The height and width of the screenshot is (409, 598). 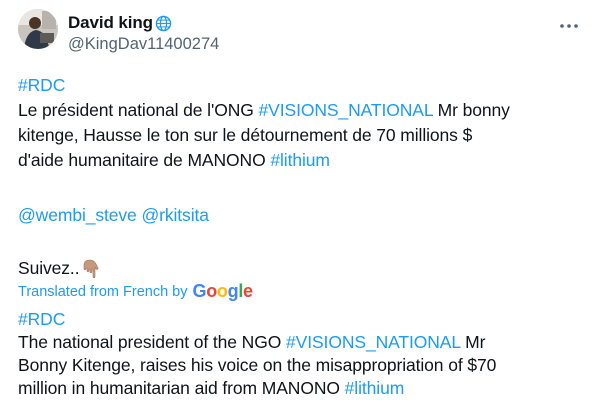 What do you see at coordinates (41, 85) in the screenshot?
I see `hashtag-rdc: #RDC` at bounding box center [41, 85].